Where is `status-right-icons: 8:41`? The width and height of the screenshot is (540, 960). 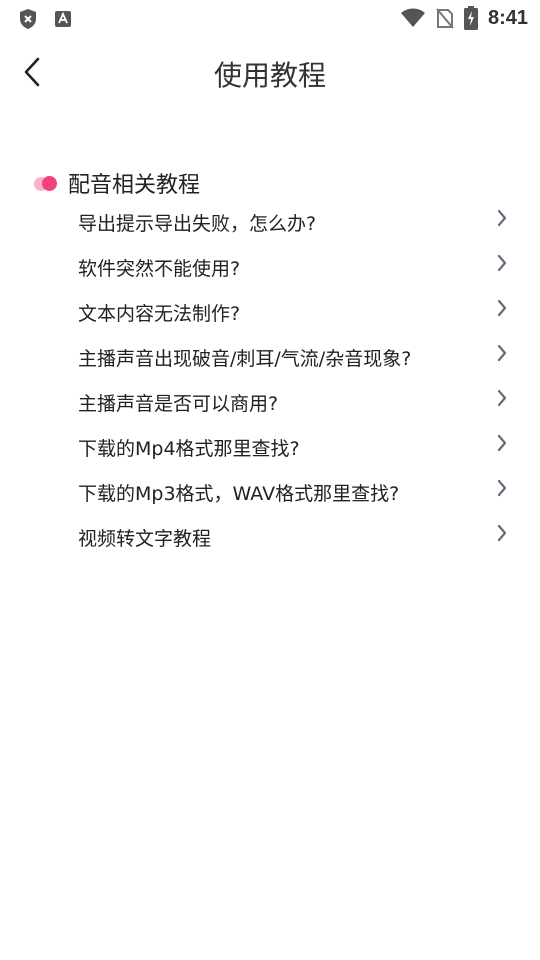
status-right-icons: 8:41 is located at coordinates (464, 18).